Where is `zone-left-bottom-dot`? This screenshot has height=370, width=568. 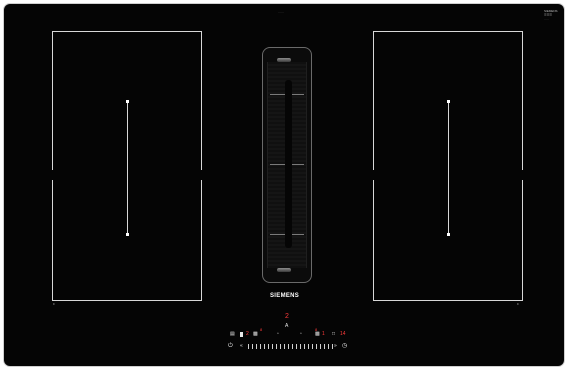 zone-left-bottom-dot is located at coordinates (127, 234).